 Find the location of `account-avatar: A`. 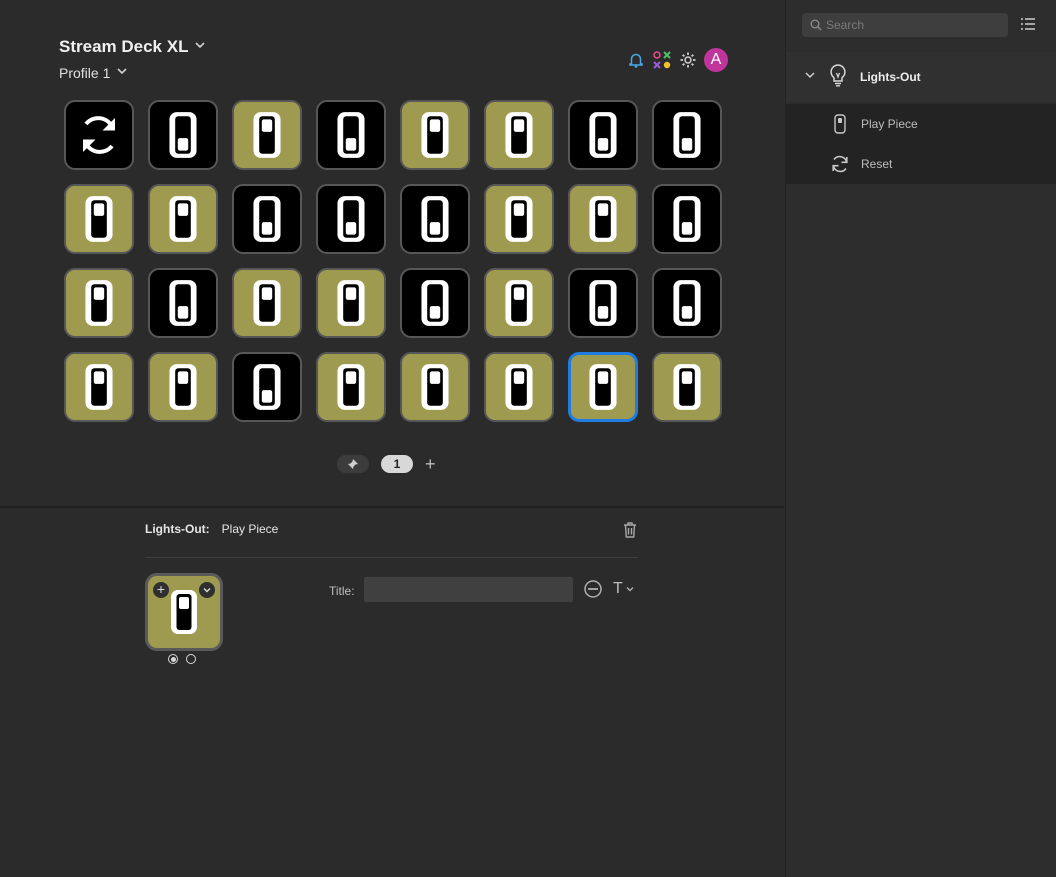

account-avatar: A is located at coordinates (716, 60).